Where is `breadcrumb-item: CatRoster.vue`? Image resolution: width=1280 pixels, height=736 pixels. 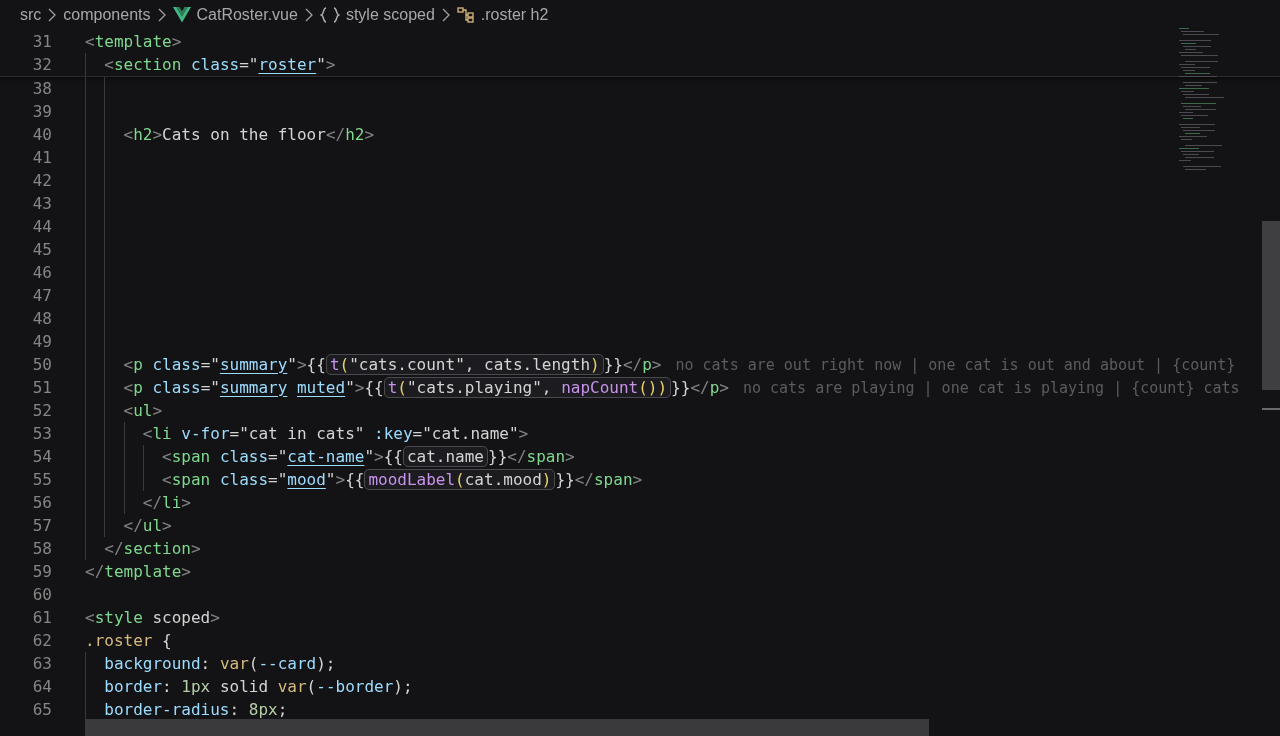 breadcrumb-item: CatRoster.vue is located at coordinates (247, 15).